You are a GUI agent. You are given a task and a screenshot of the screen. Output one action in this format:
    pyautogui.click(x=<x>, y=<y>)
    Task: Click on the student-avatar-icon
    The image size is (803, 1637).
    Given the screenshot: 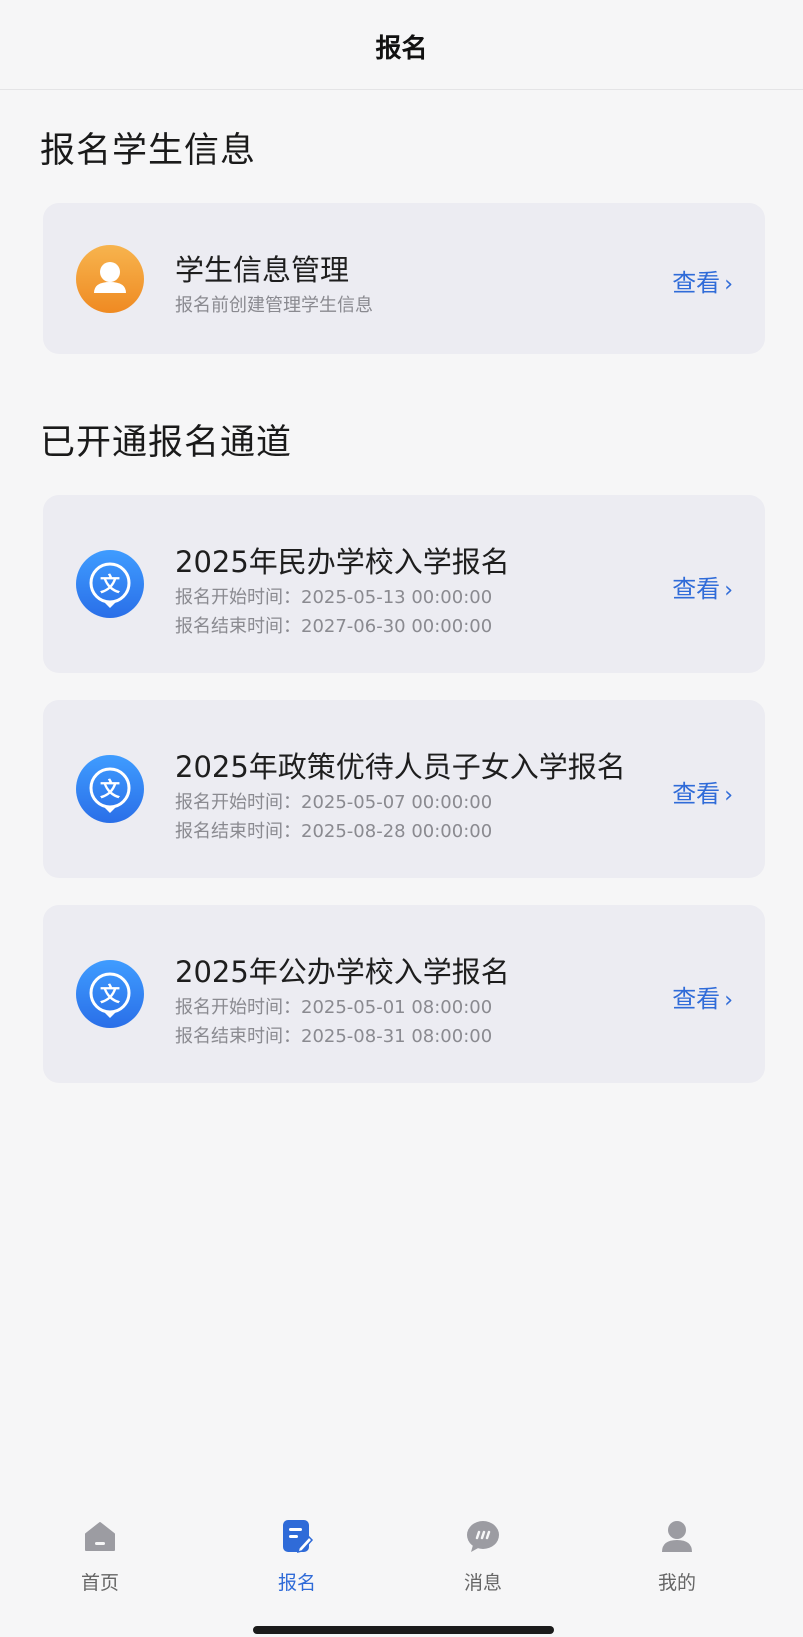 What is the action you would take?
    pyautogui.click(x=110, y=279)
    